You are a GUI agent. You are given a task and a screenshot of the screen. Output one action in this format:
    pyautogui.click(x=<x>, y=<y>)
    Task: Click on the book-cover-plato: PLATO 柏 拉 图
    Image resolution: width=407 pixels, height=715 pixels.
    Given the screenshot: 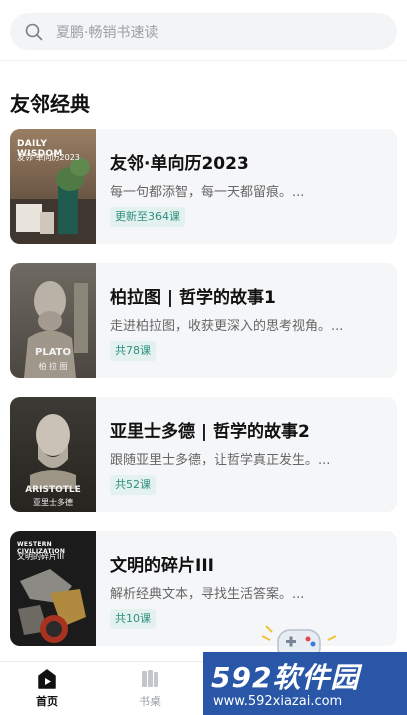 What is the action you would take?
    pyautogui.click(x=53, y=320)
    